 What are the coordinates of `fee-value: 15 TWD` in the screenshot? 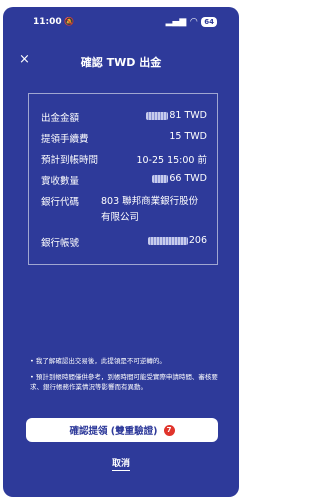 It's located at (188, 136).